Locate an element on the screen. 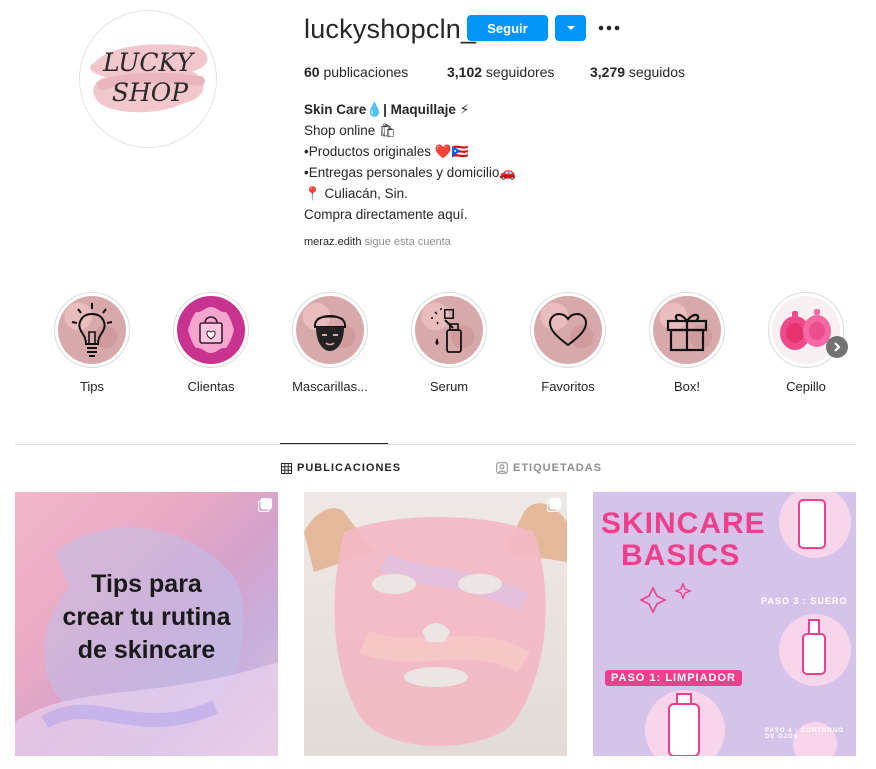  post-step-label: PASO 4 : CONTORNO DE OJOS is located at coordinates (804, 734).